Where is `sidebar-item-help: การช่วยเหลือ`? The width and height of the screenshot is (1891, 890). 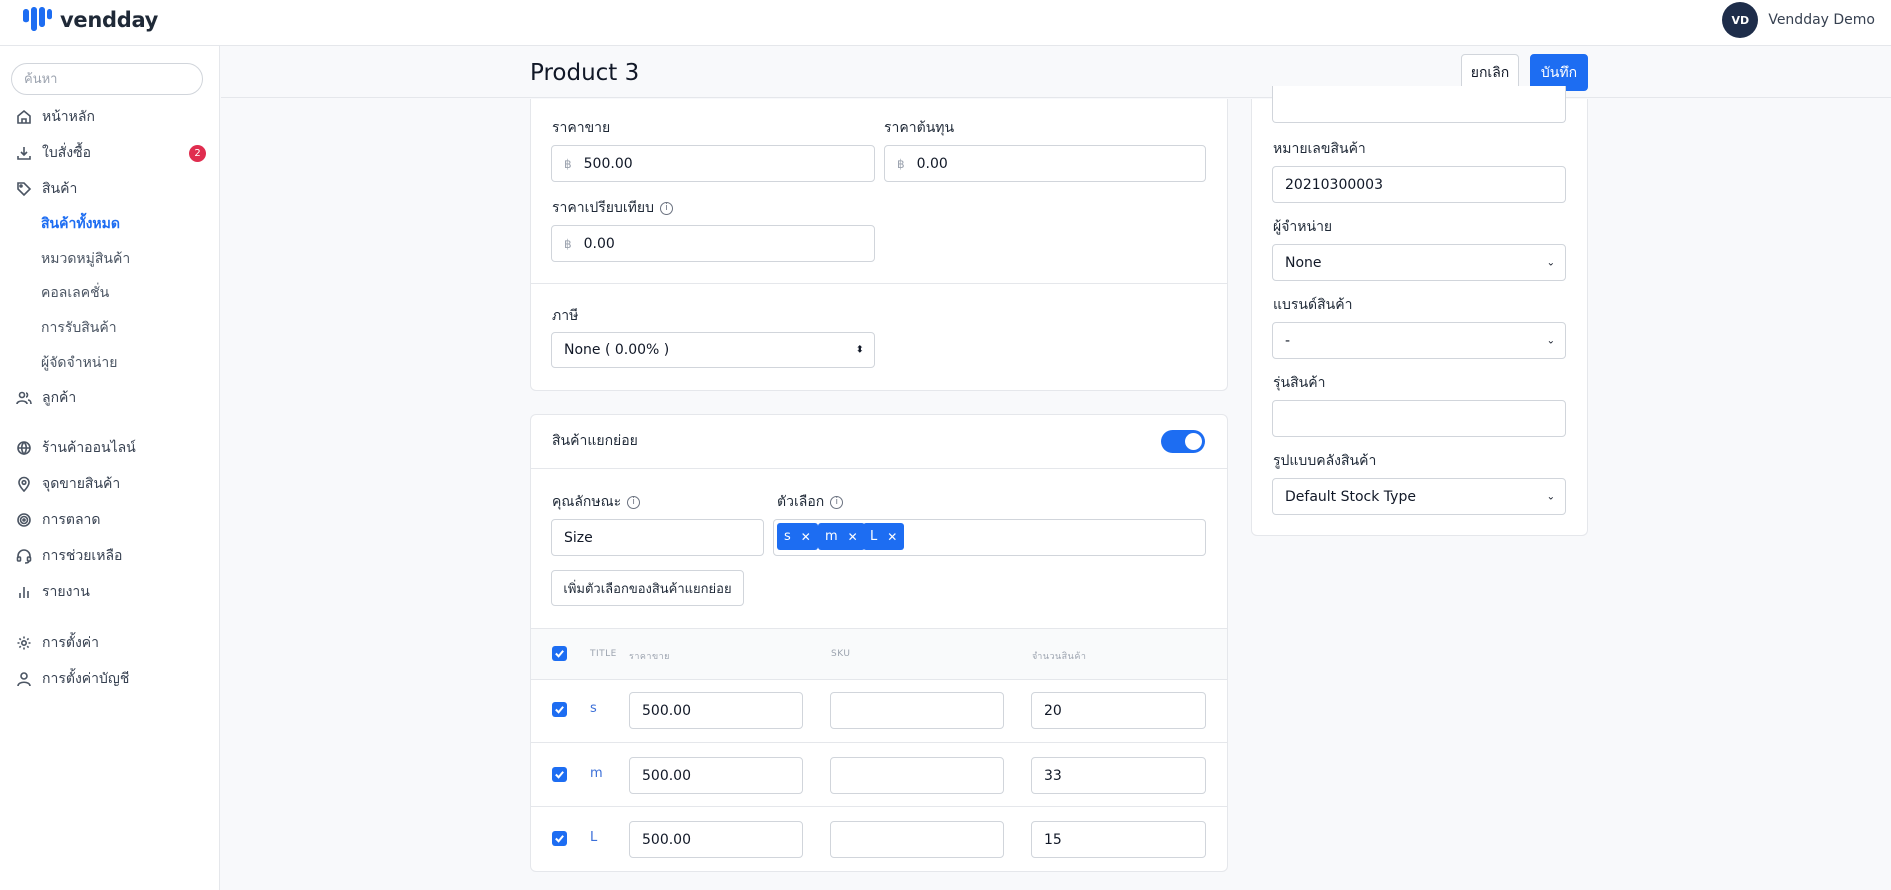
sidebar-item-help: การช่วยเหลือ is located at coordinates (111, 556).